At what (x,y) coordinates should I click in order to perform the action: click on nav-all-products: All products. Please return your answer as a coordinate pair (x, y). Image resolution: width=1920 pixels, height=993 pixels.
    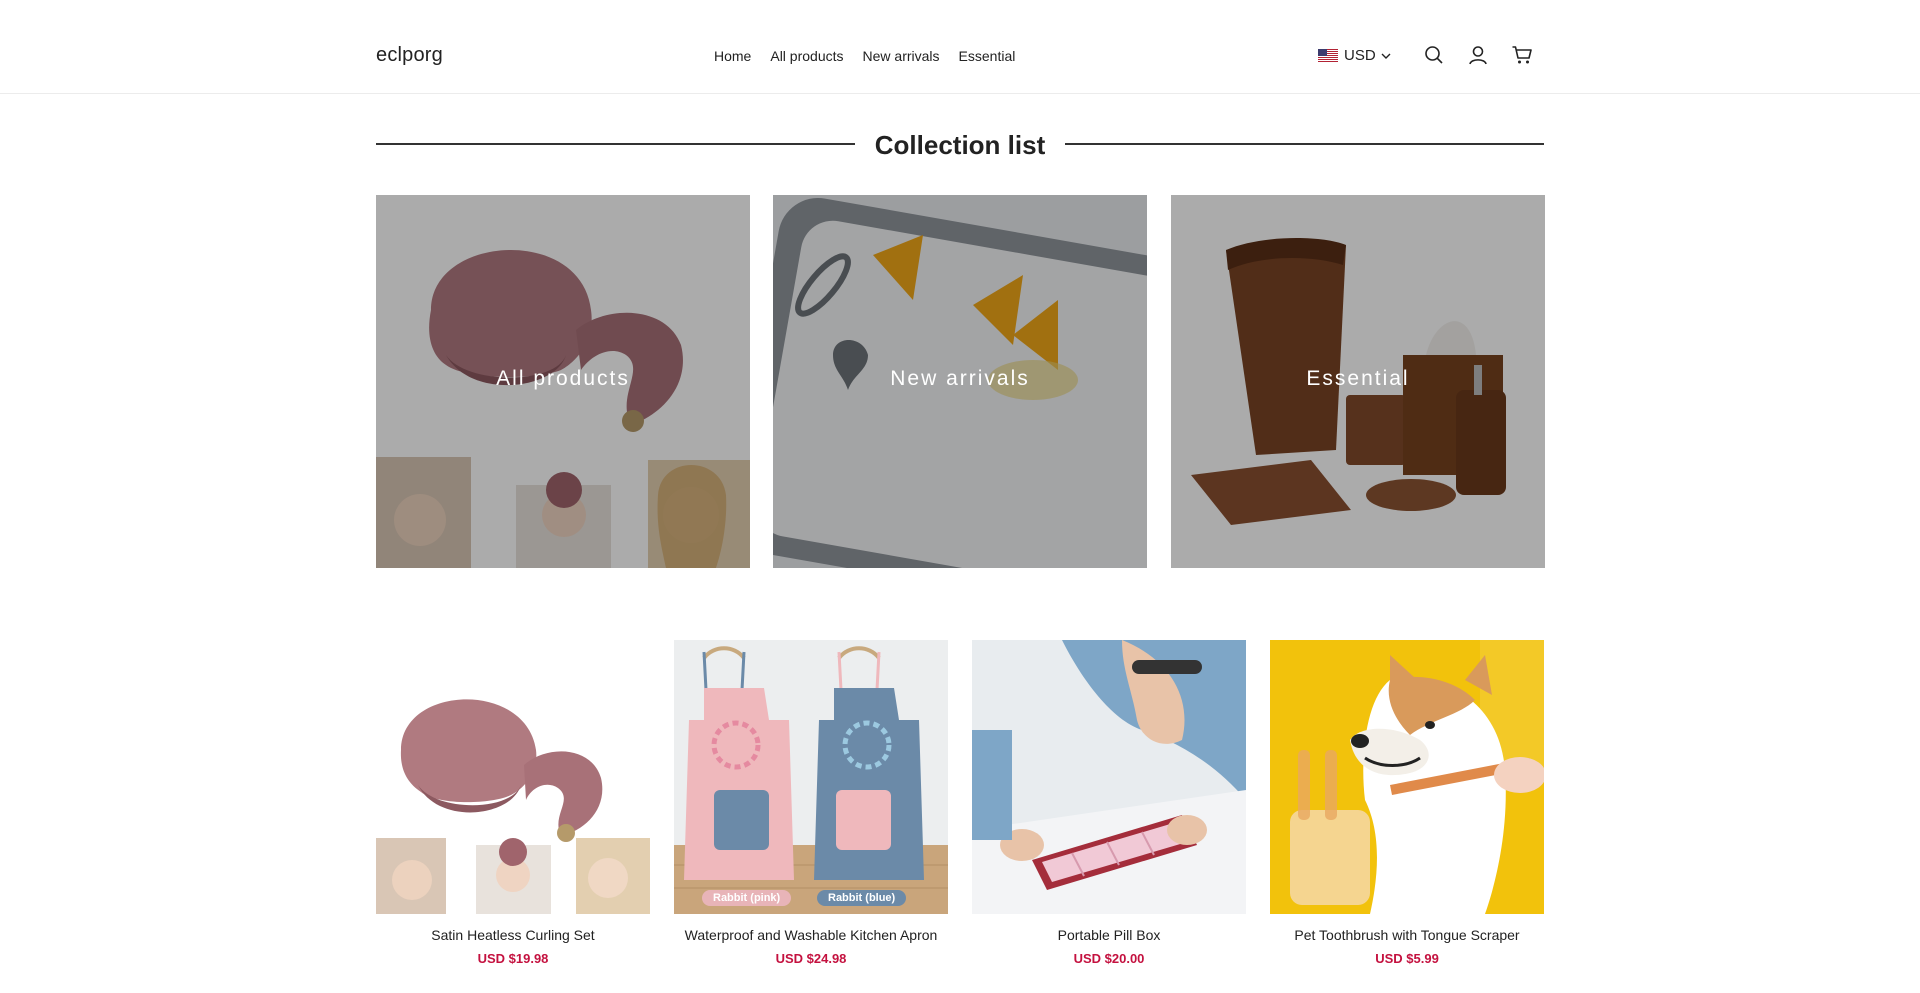
    Looking at the image, I should click on (806, 56).